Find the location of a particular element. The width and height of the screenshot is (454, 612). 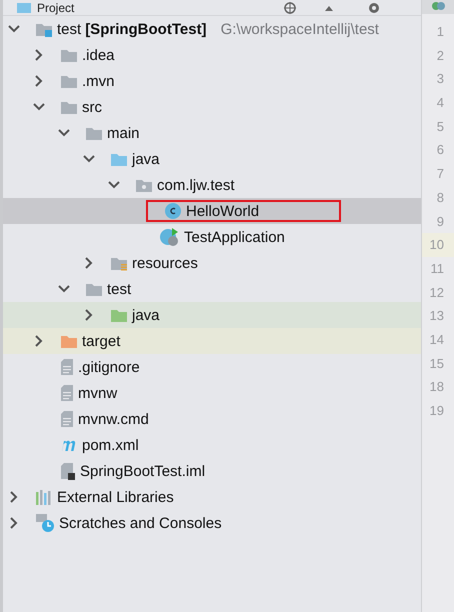

tree-item-label: .mvn is located at coordinates (98, 81).